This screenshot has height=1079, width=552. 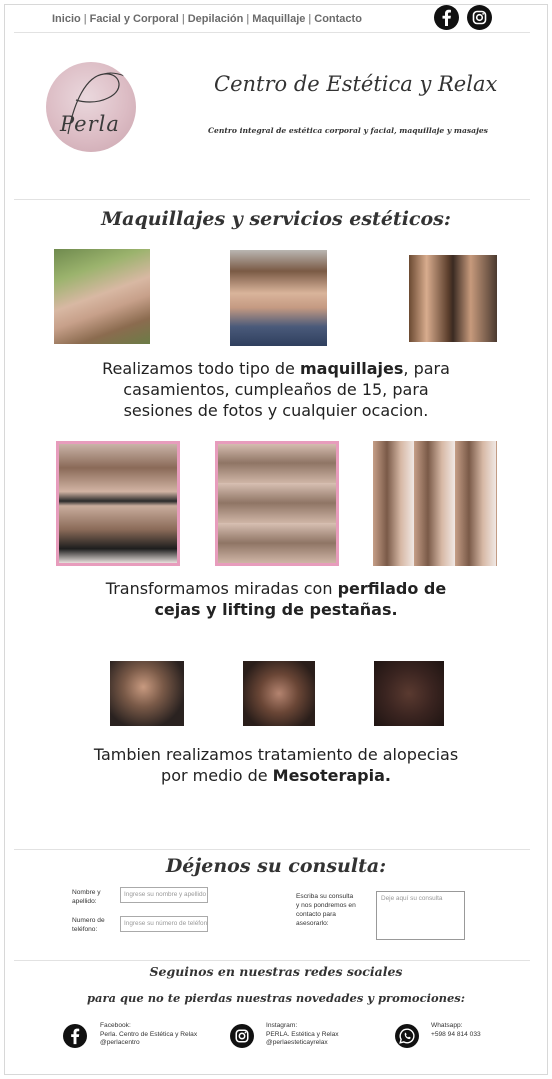 What do you see at coordinates (91, 107) in the screenshot?
I see `logo: Perla` at bounding box center [91, 107].